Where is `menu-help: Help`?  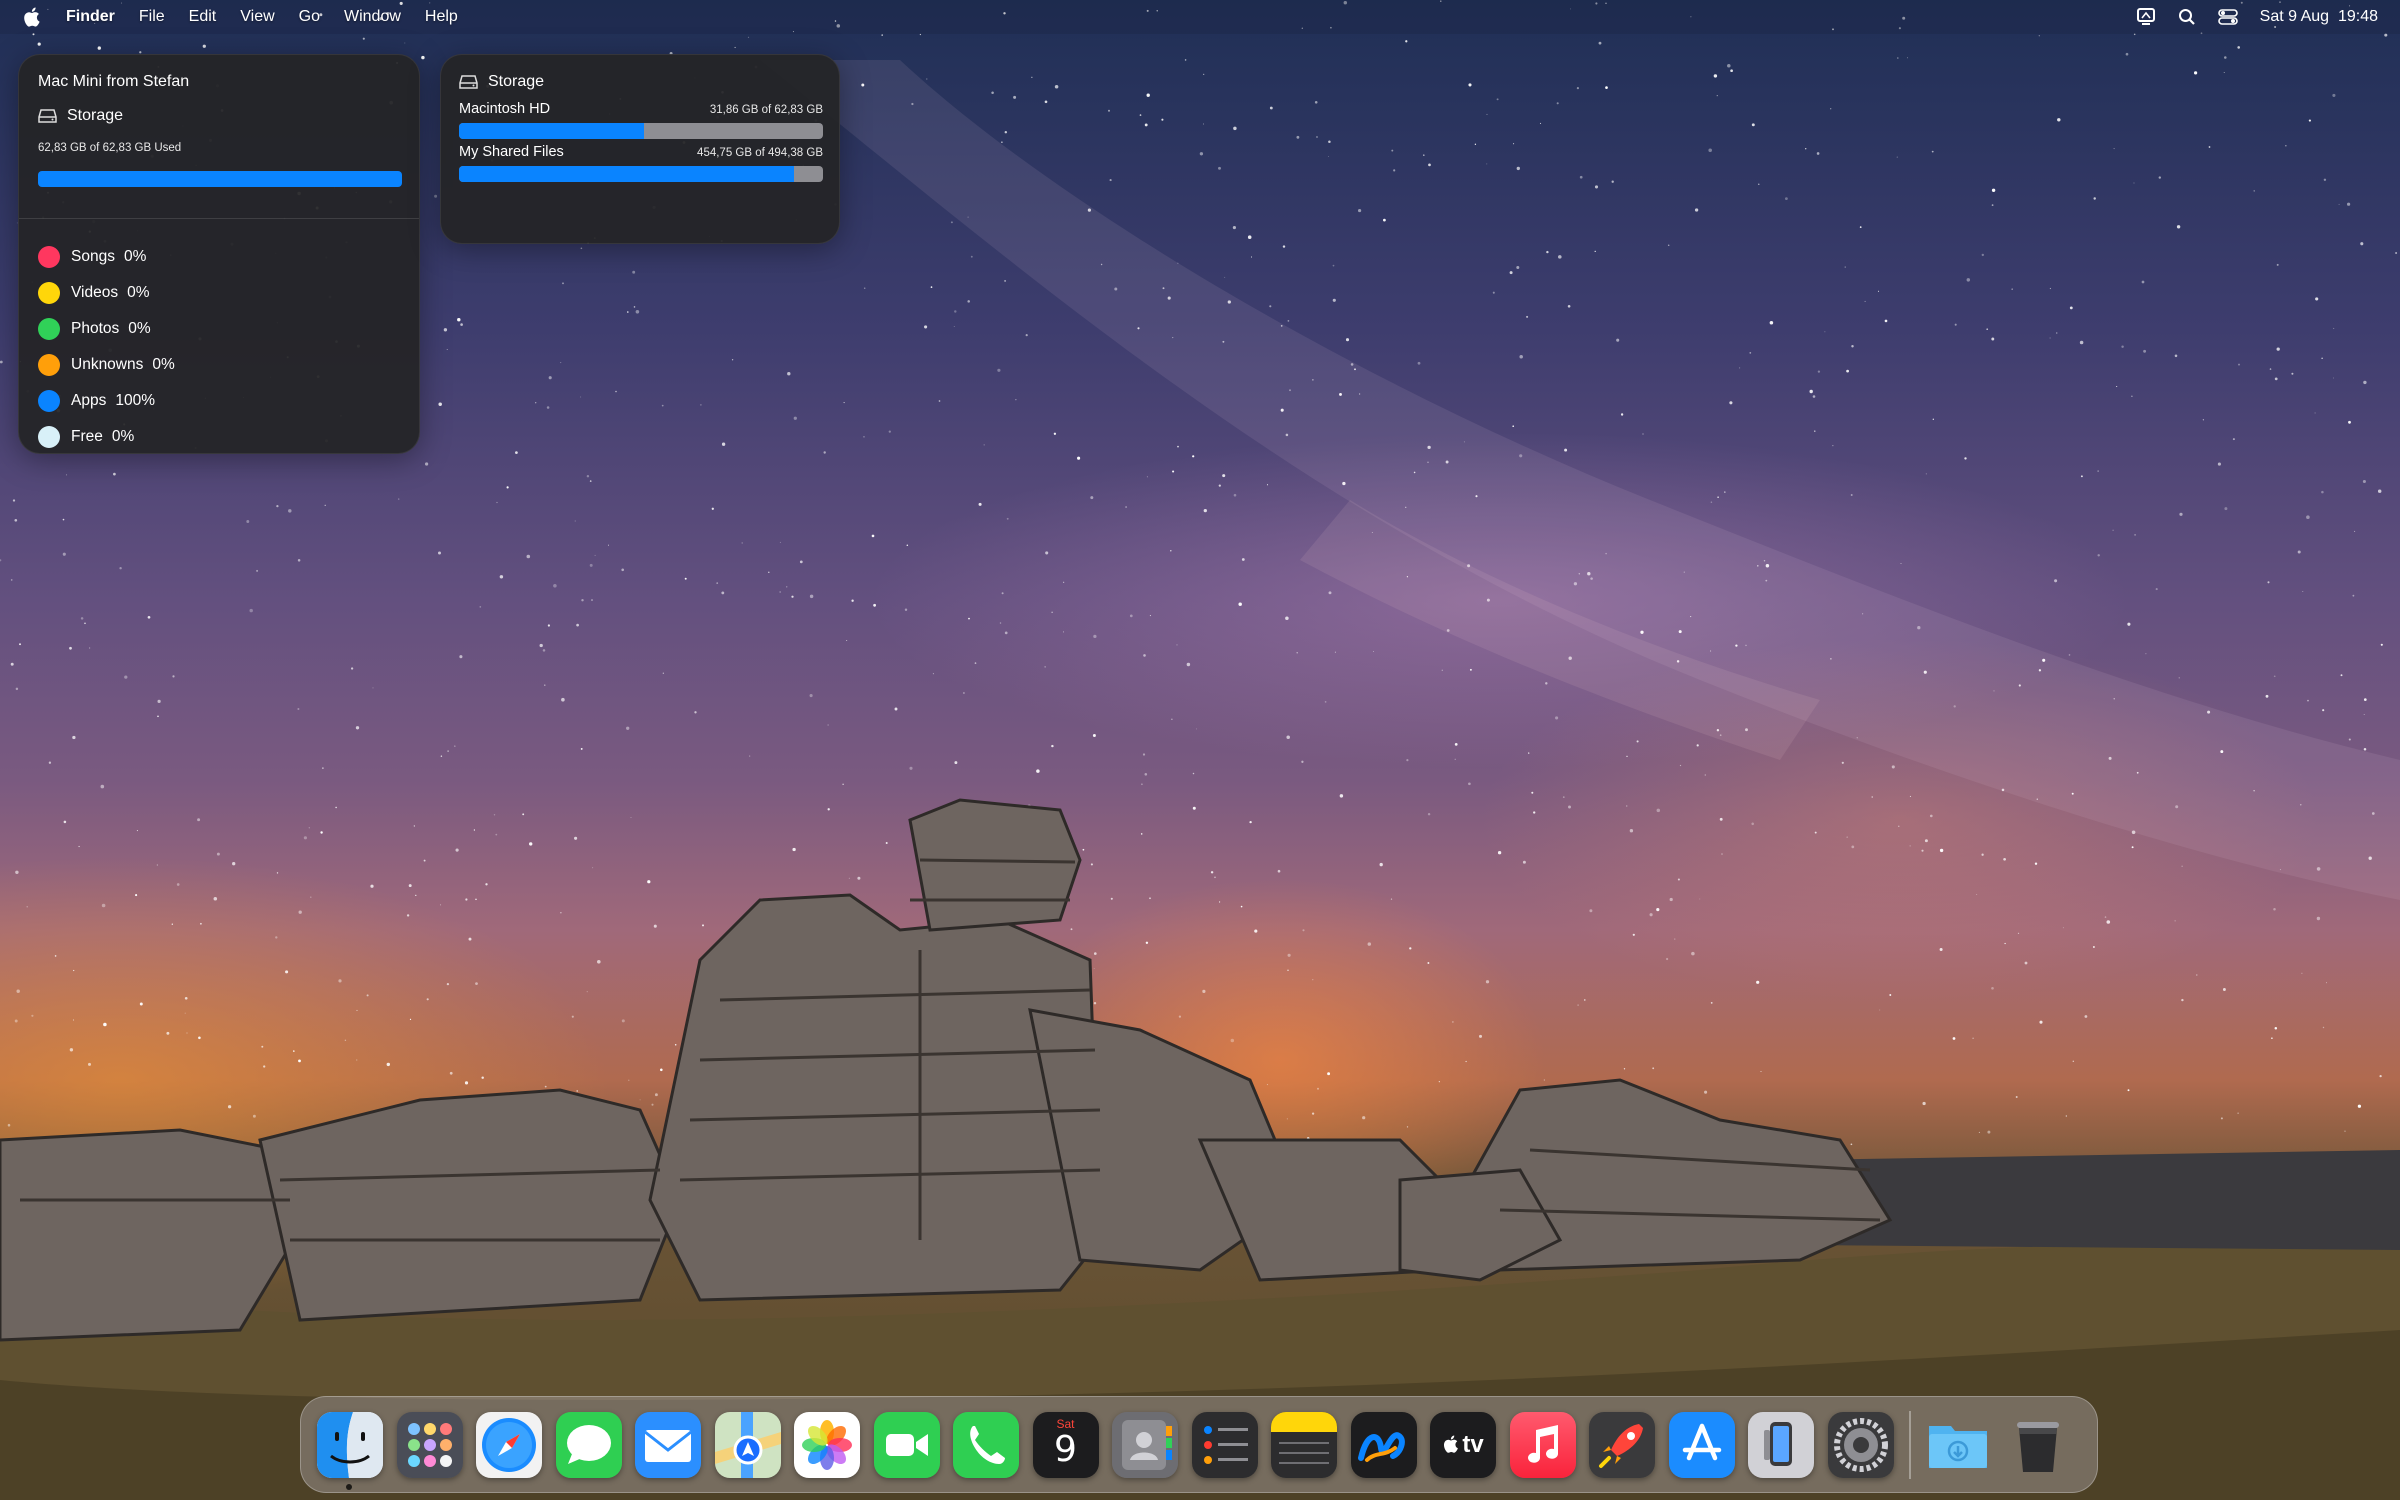 menu-help: Help is located at coordinates (441, 17).